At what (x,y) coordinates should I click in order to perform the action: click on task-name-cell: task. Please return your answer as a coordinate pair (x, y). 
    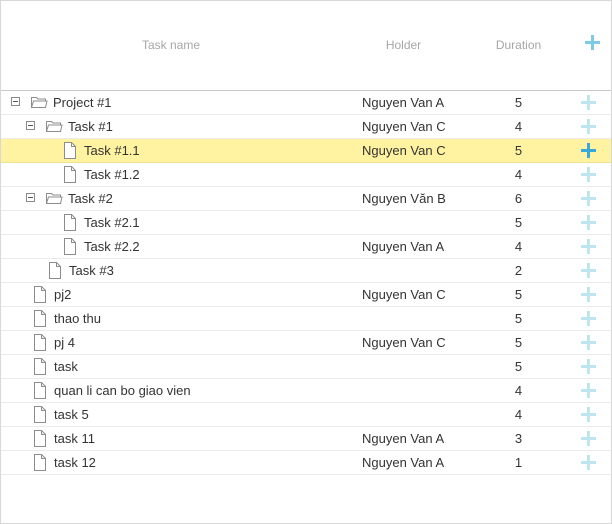
    Looking at the image, I should click on (171, 366).